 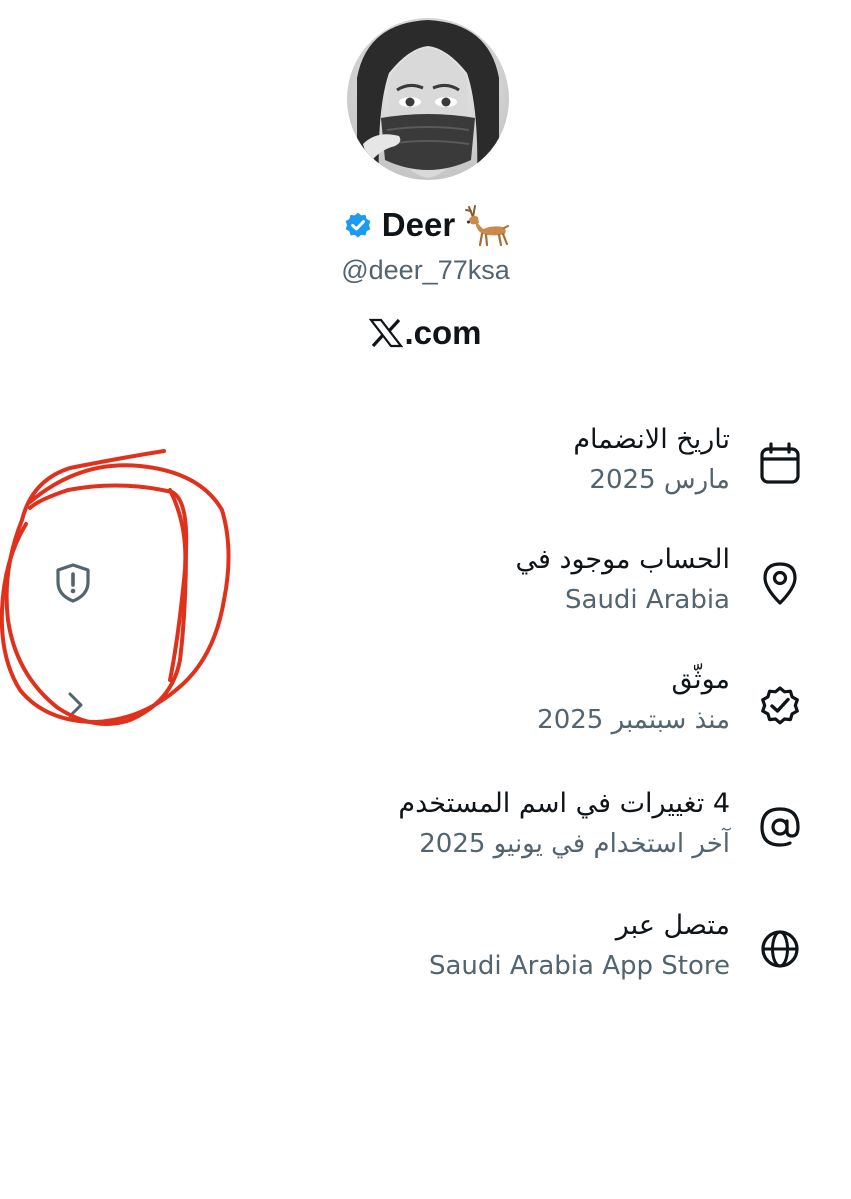 I want to click on info-row-connected-via: متصل عبر Saudi Arabia App Store, so click(x=425, y=961).